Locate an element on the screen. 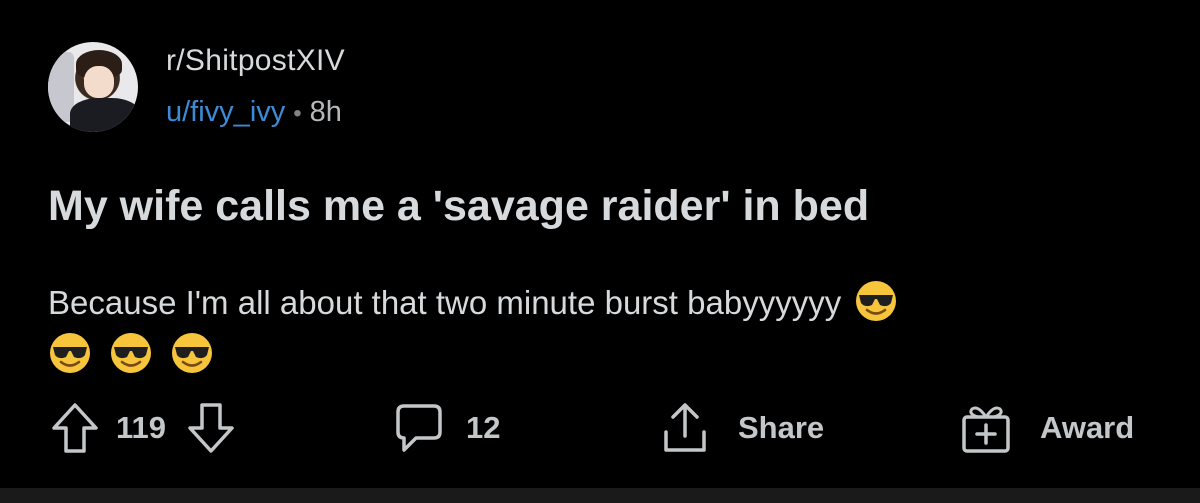  avatar-face is located at coordinates (99, 82).